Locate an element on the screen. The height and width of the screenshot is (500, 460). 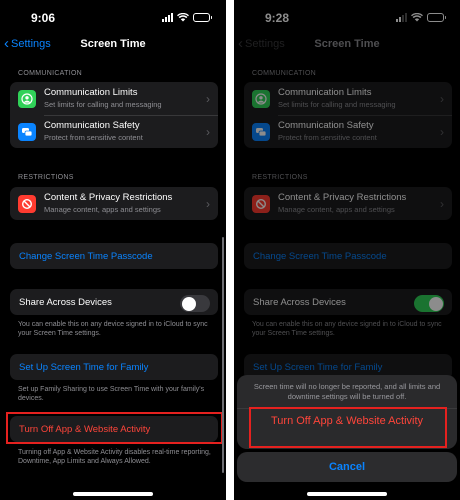
family-setup-button: Set Up Screen Time for Family is located at coordinates (114, 367).